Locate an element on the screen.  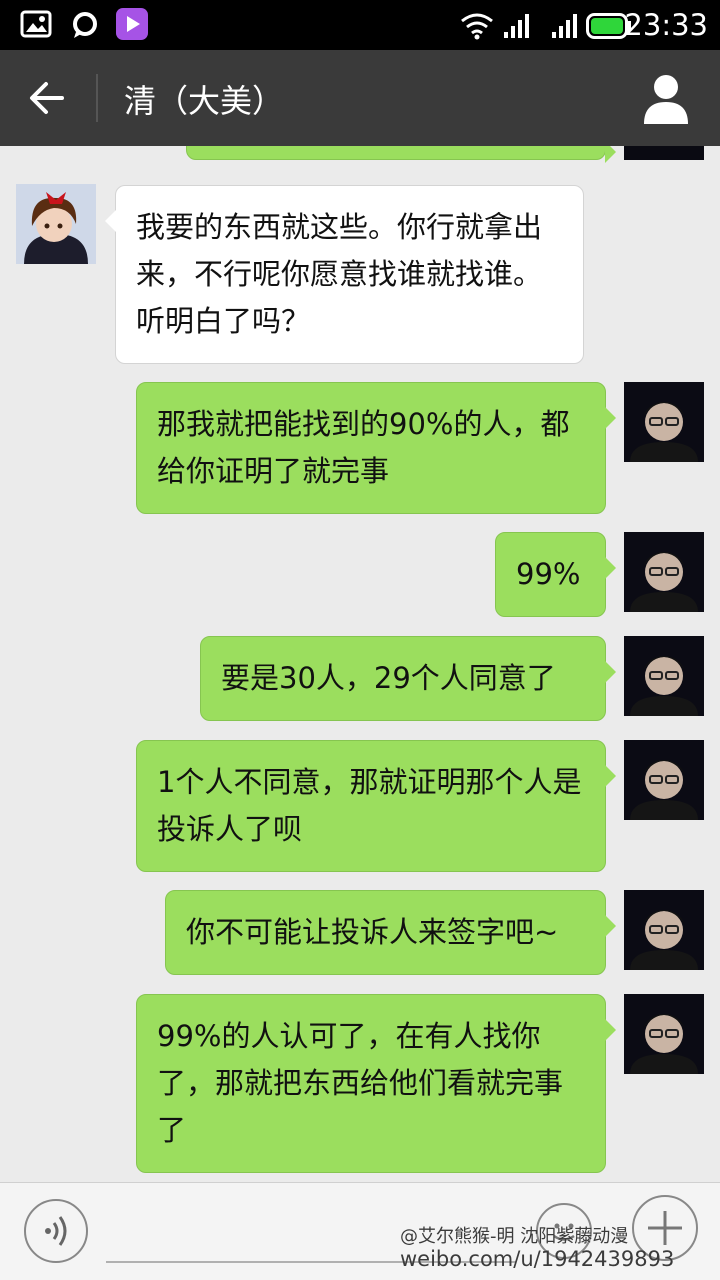
message-text: 要是30人，29个人同意了 is located at coordinates (388, 678).